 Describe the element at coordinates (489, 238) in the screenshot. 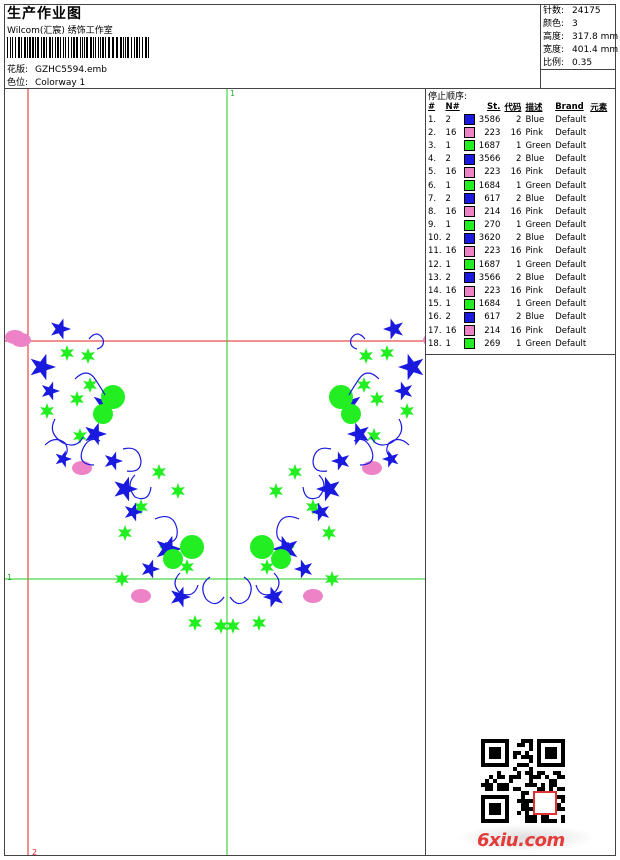

I see `stitch-count: 3620` at that location.